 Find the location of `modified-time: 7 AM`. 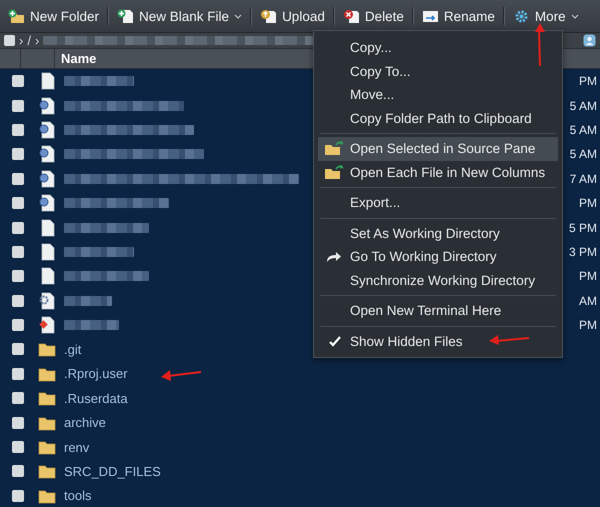

modified-time: 7 AM is located at coordinates (584, 179).